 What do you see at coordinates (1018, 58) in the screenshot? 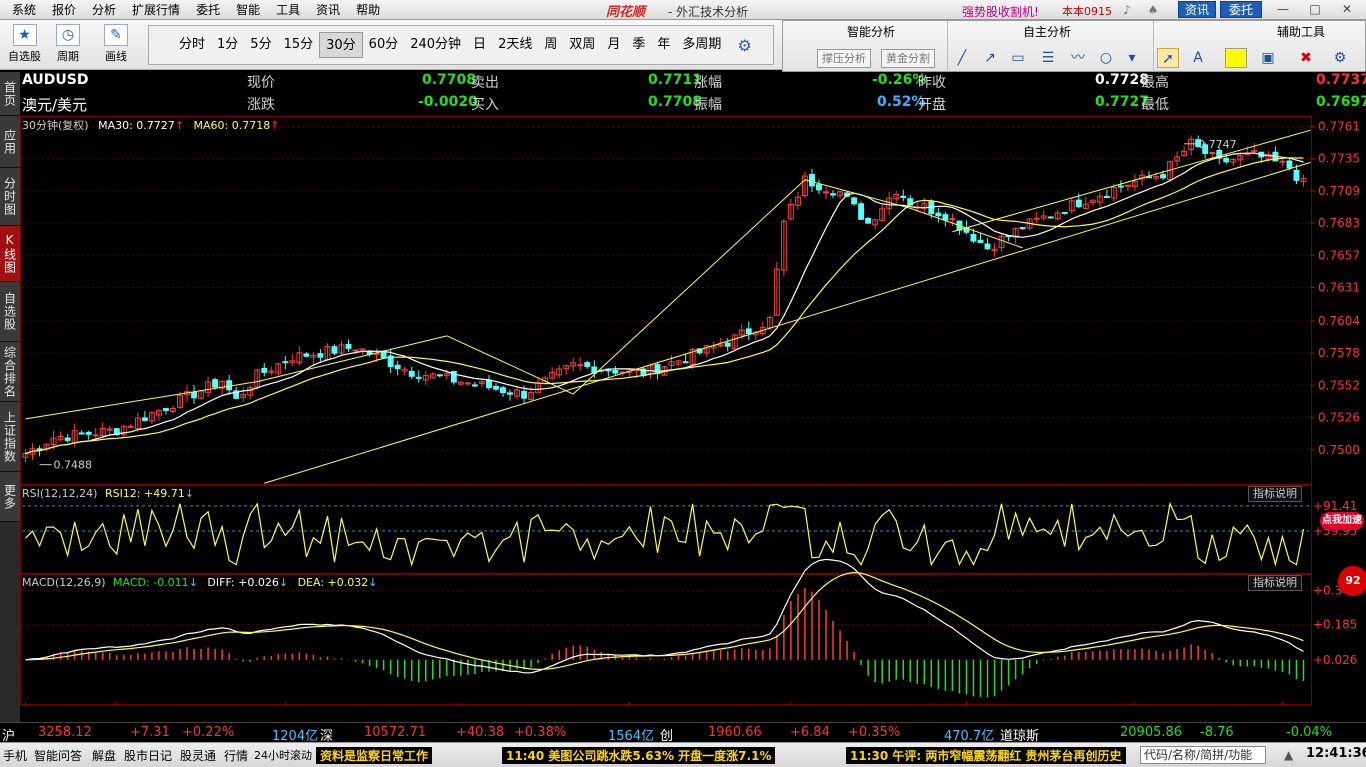
I see `rect-tool-icon: ▭` at bounding box center [1018, 58].